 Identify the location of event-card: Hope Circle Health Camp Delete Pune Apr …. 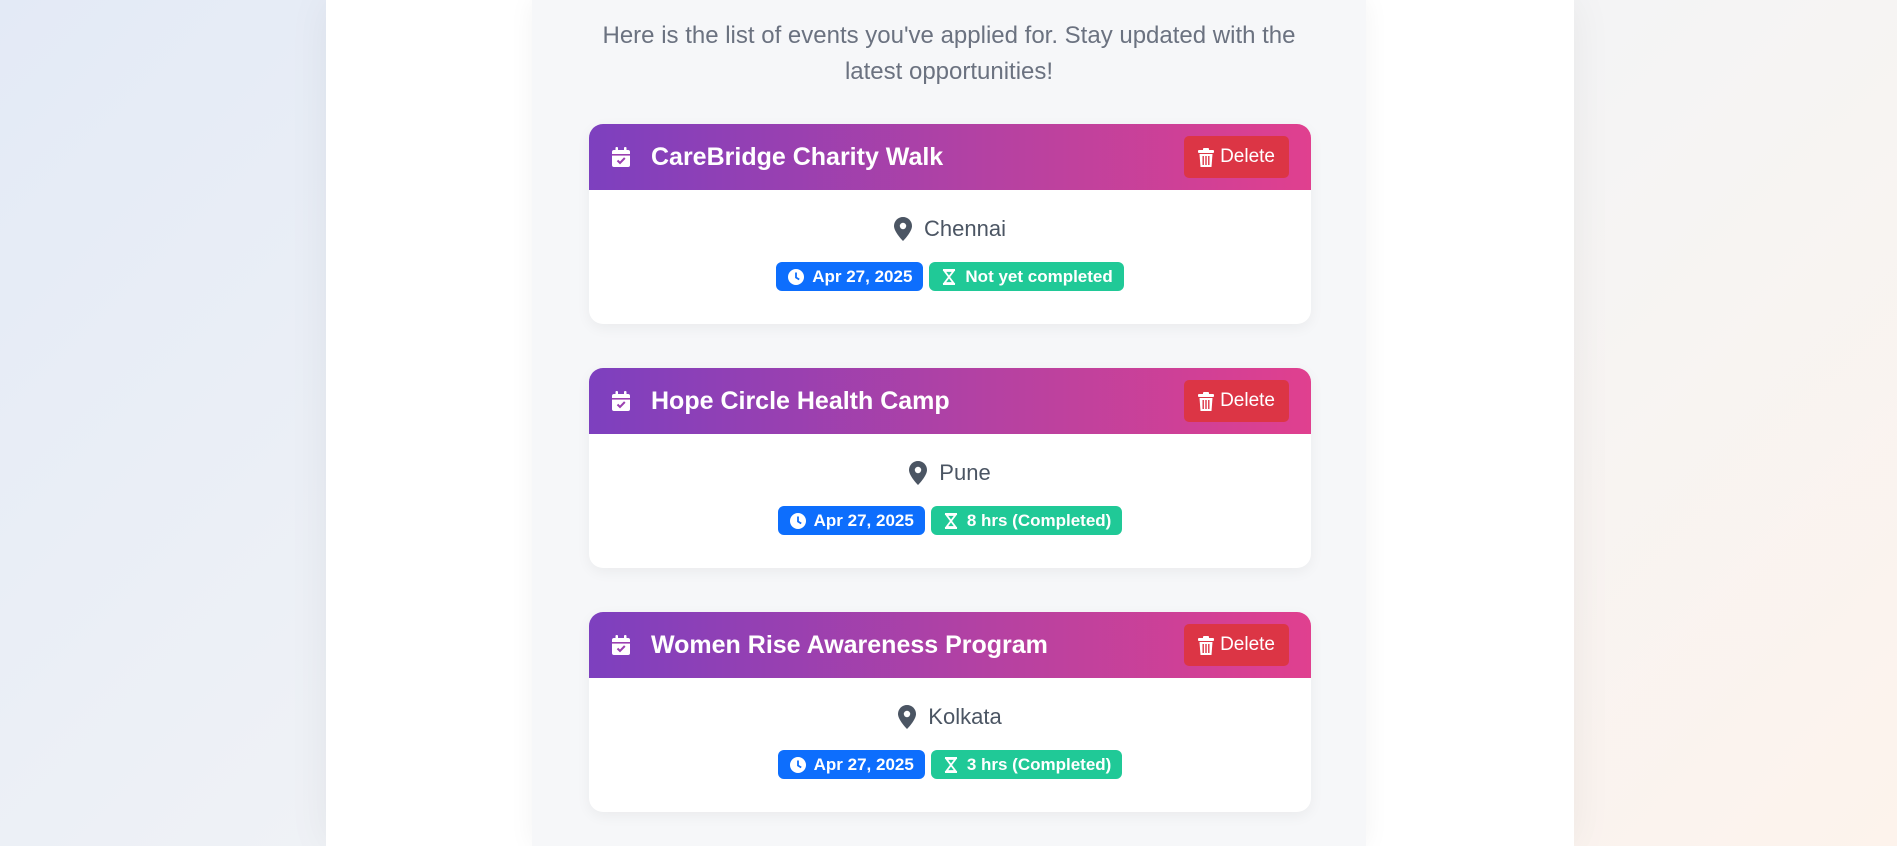
(950, 468).